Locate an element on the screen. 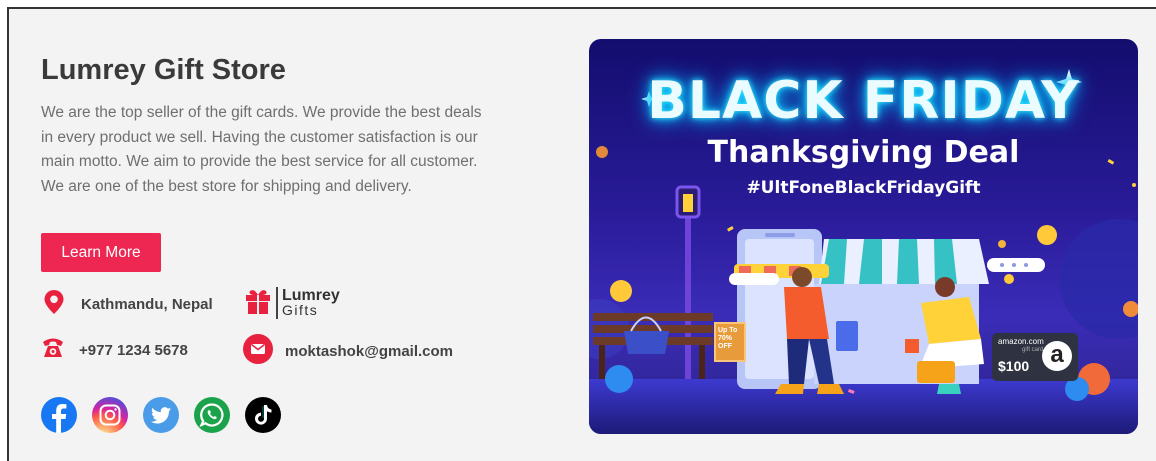 This screenshot has height=461, width=1156. store-title: Lumrey Gift Store is located at coordinates (163, 70).